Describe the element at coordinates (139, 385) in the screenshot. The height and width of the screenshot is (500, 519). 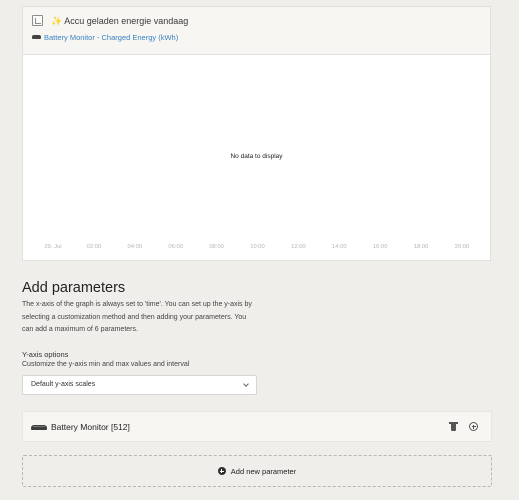
I see `yaxis-scale-select: Default y-axis scales` at that location.